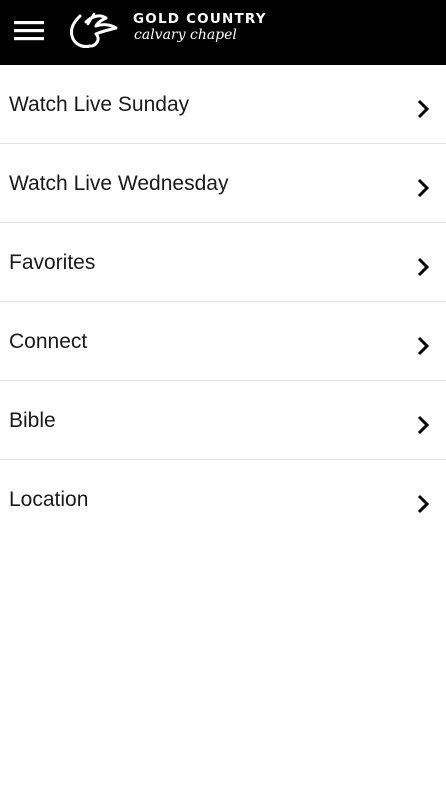 The height and width of the screenshot is (800, 446). I want to click on menu-item-watch-live-sunday: Watch Live Sunday, so click(223, 104).